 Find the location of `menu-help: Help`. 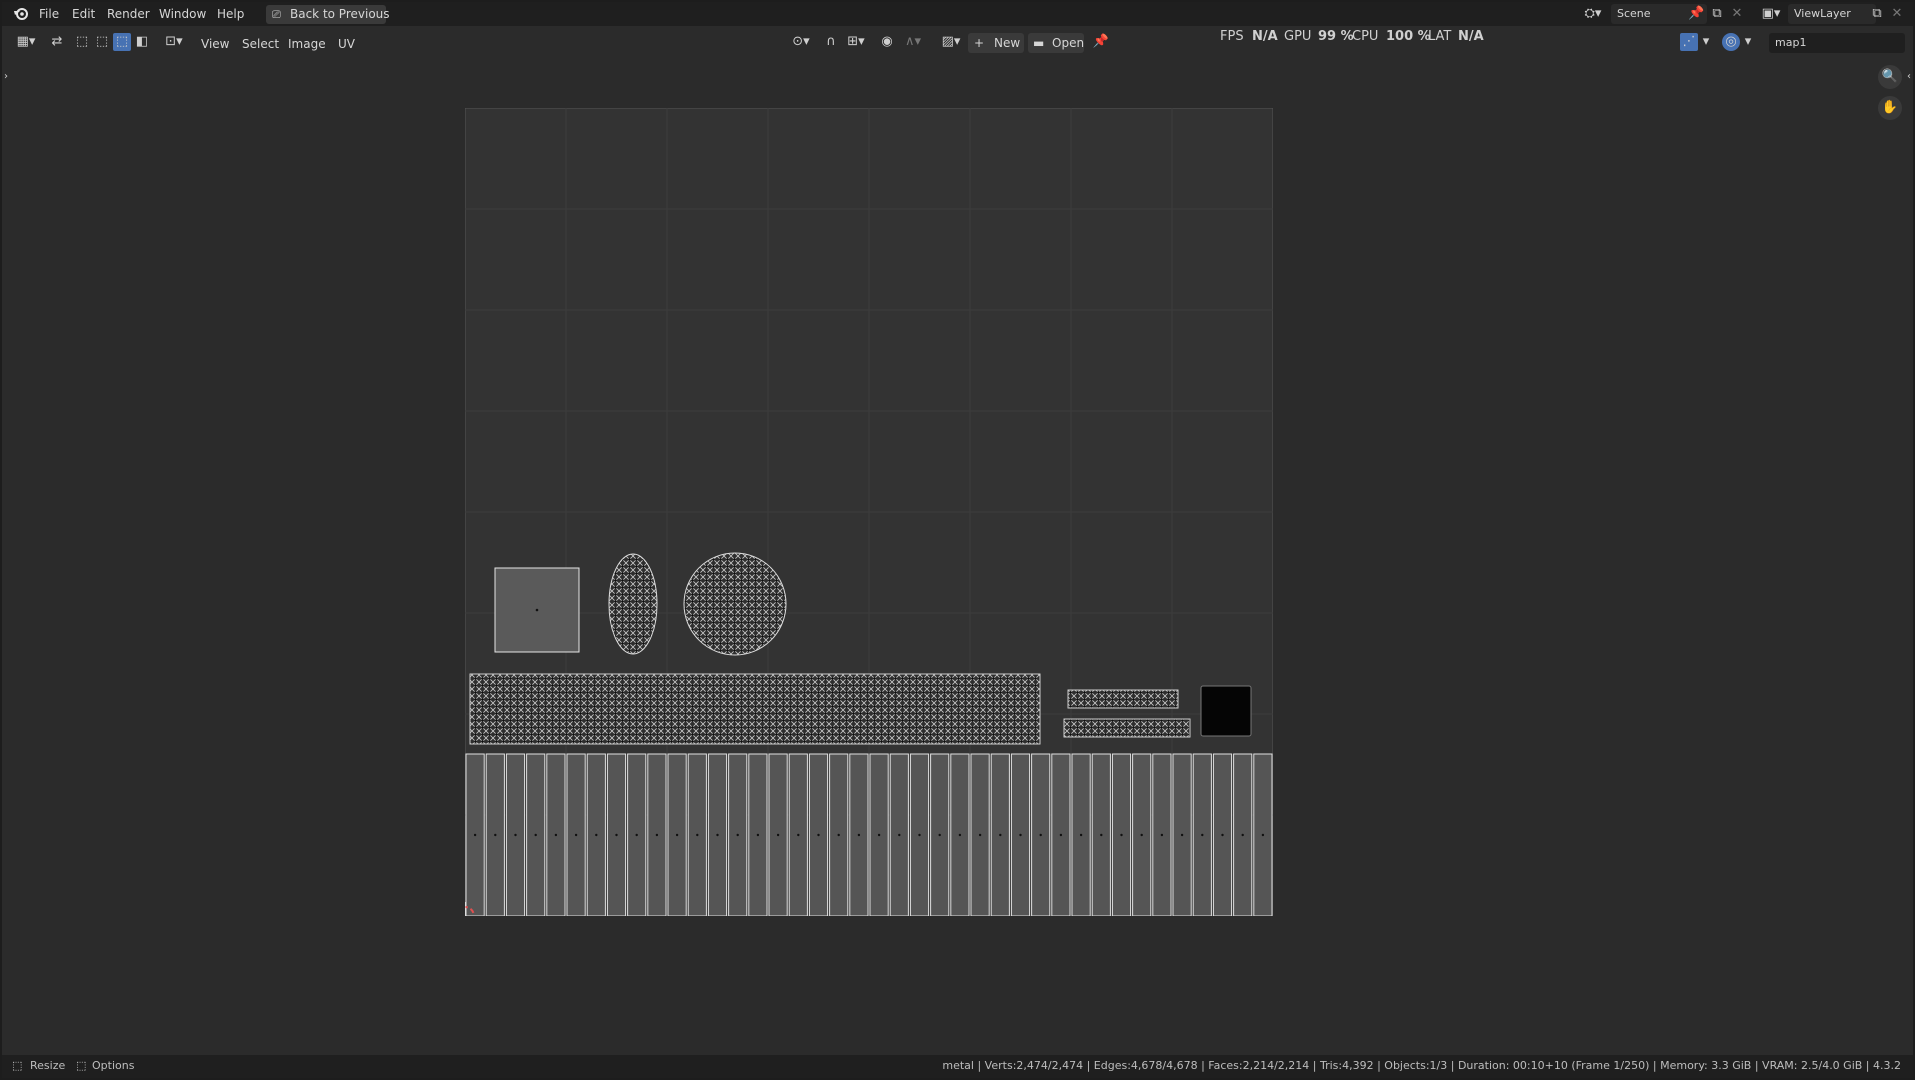

menu-help: Help is located at coordinates (230, 14).